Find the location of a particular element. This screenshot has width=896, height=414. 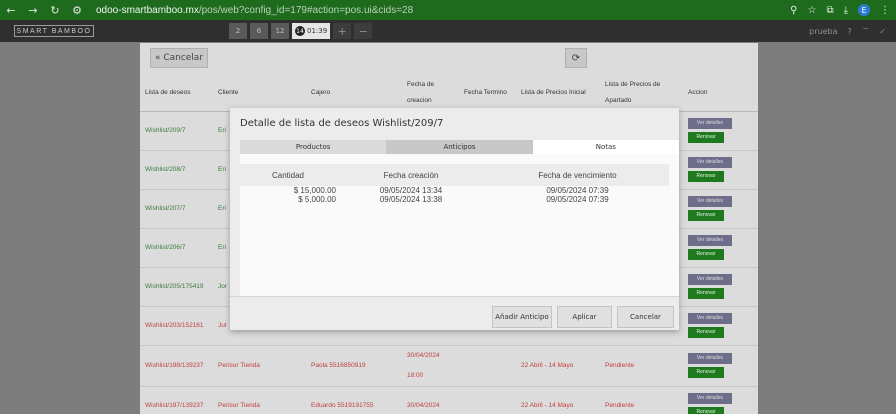

add-advance-button: Añadir Anticipo is located at coordinates (522, 317).